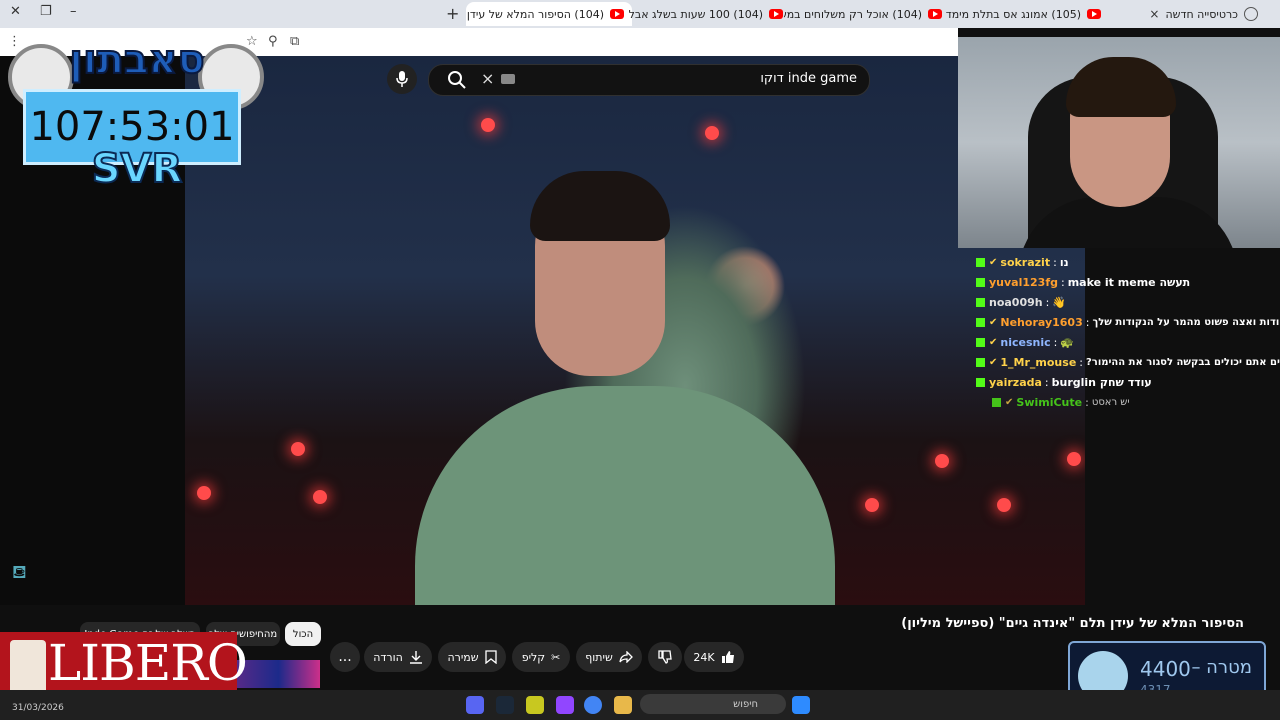  I want to click on twitch-icon, so click(565, 705).